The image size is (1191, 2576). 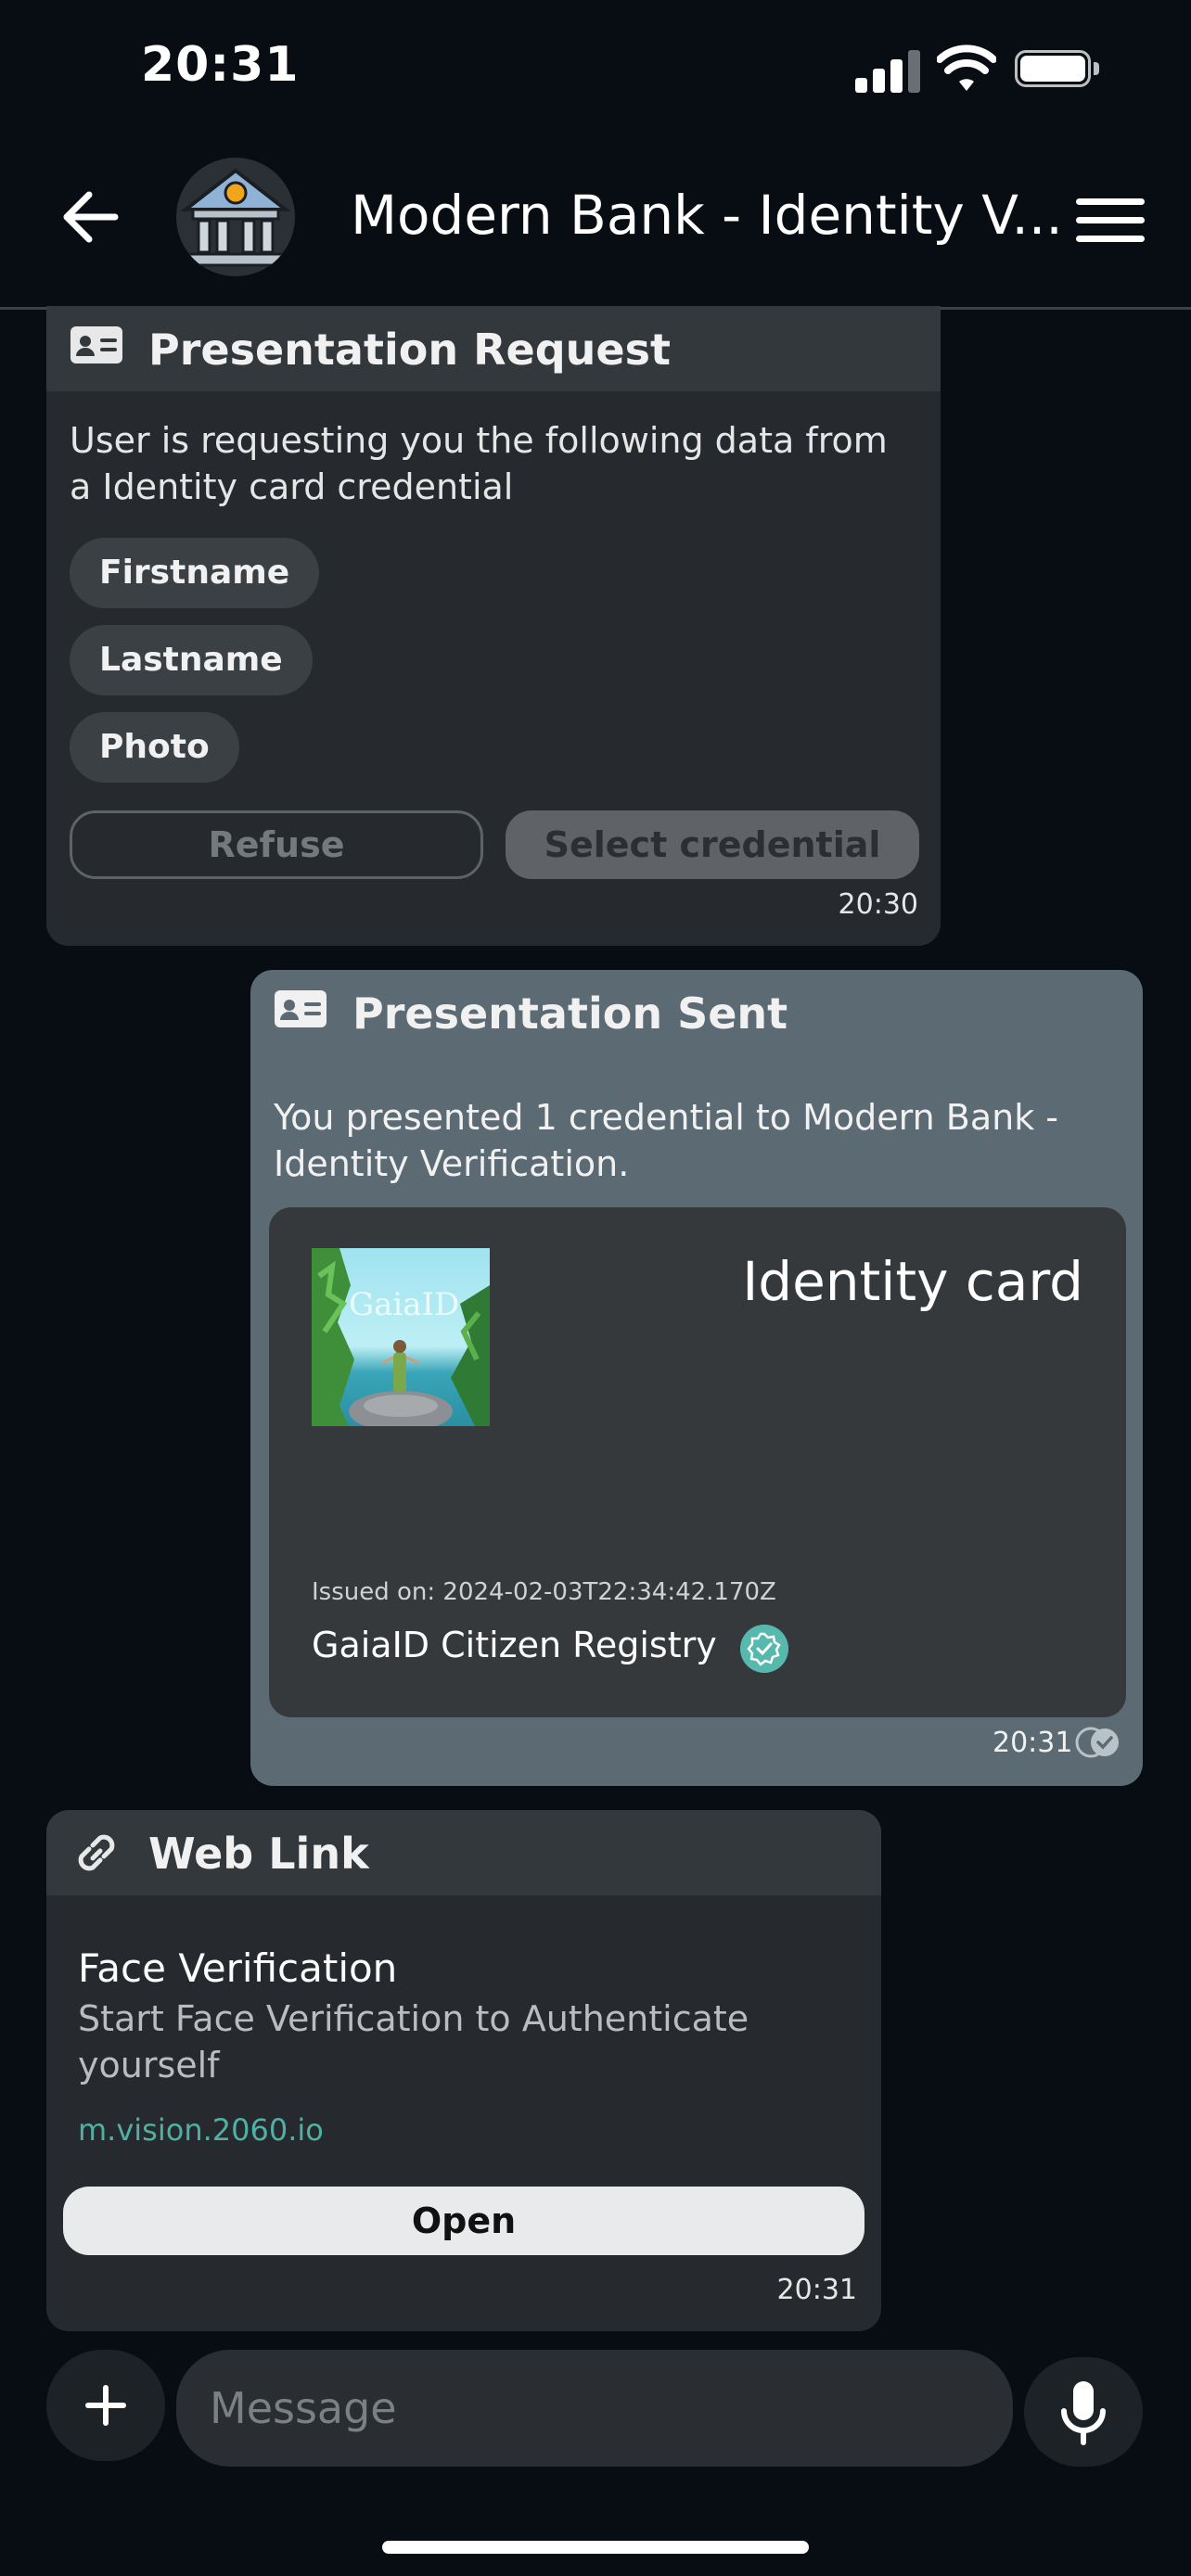 What do you see at coordinates (594, 2408) in the screenshot?
I see `message-input` at bounding box center [594, 2408].